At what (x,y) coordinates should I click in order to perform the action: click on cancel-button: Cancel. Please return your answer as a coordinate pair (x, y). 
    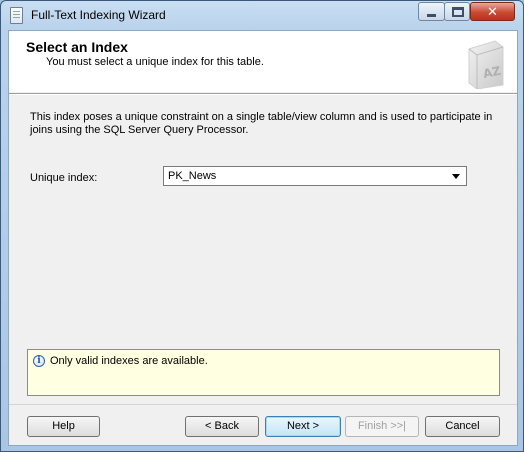
    Looking at the image, I should click on (462, 426).